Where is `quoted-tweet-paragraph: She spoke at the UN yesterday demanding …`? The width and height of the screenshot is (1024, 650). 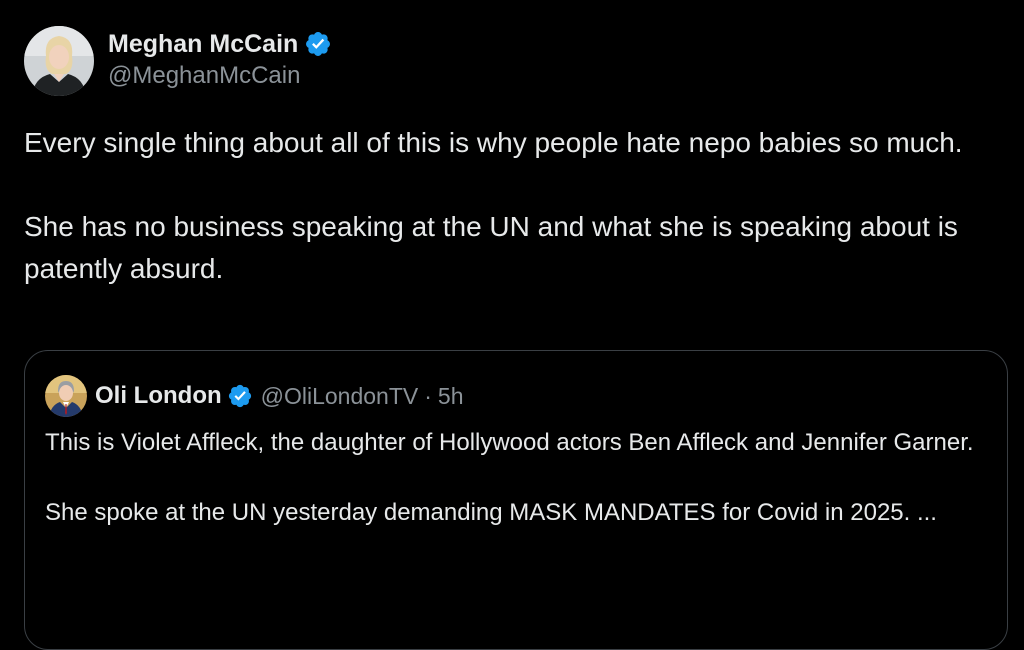 quoted-tweet-paragraph: She spoke at the UN yesterday demanding … is located at coordinates (491, 512).